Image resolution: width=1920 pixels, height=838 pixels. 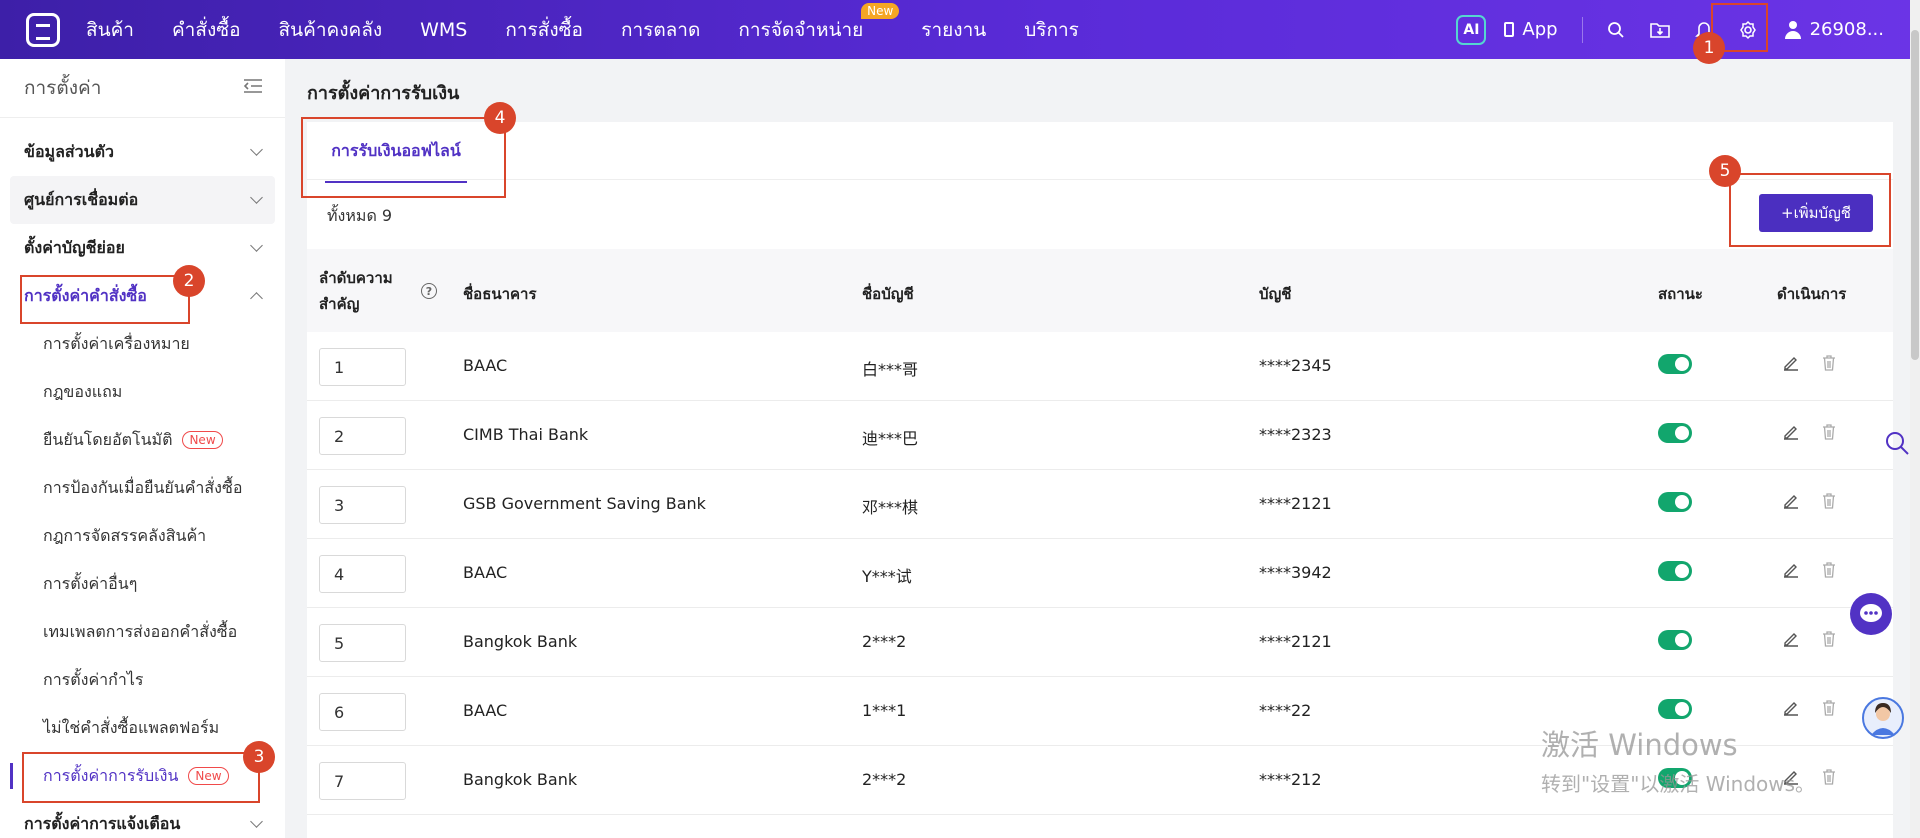 What do you see at coordinates (362, 643) in the screenshot?
I see `priority-input: 5` at bounding box center [362, 643].